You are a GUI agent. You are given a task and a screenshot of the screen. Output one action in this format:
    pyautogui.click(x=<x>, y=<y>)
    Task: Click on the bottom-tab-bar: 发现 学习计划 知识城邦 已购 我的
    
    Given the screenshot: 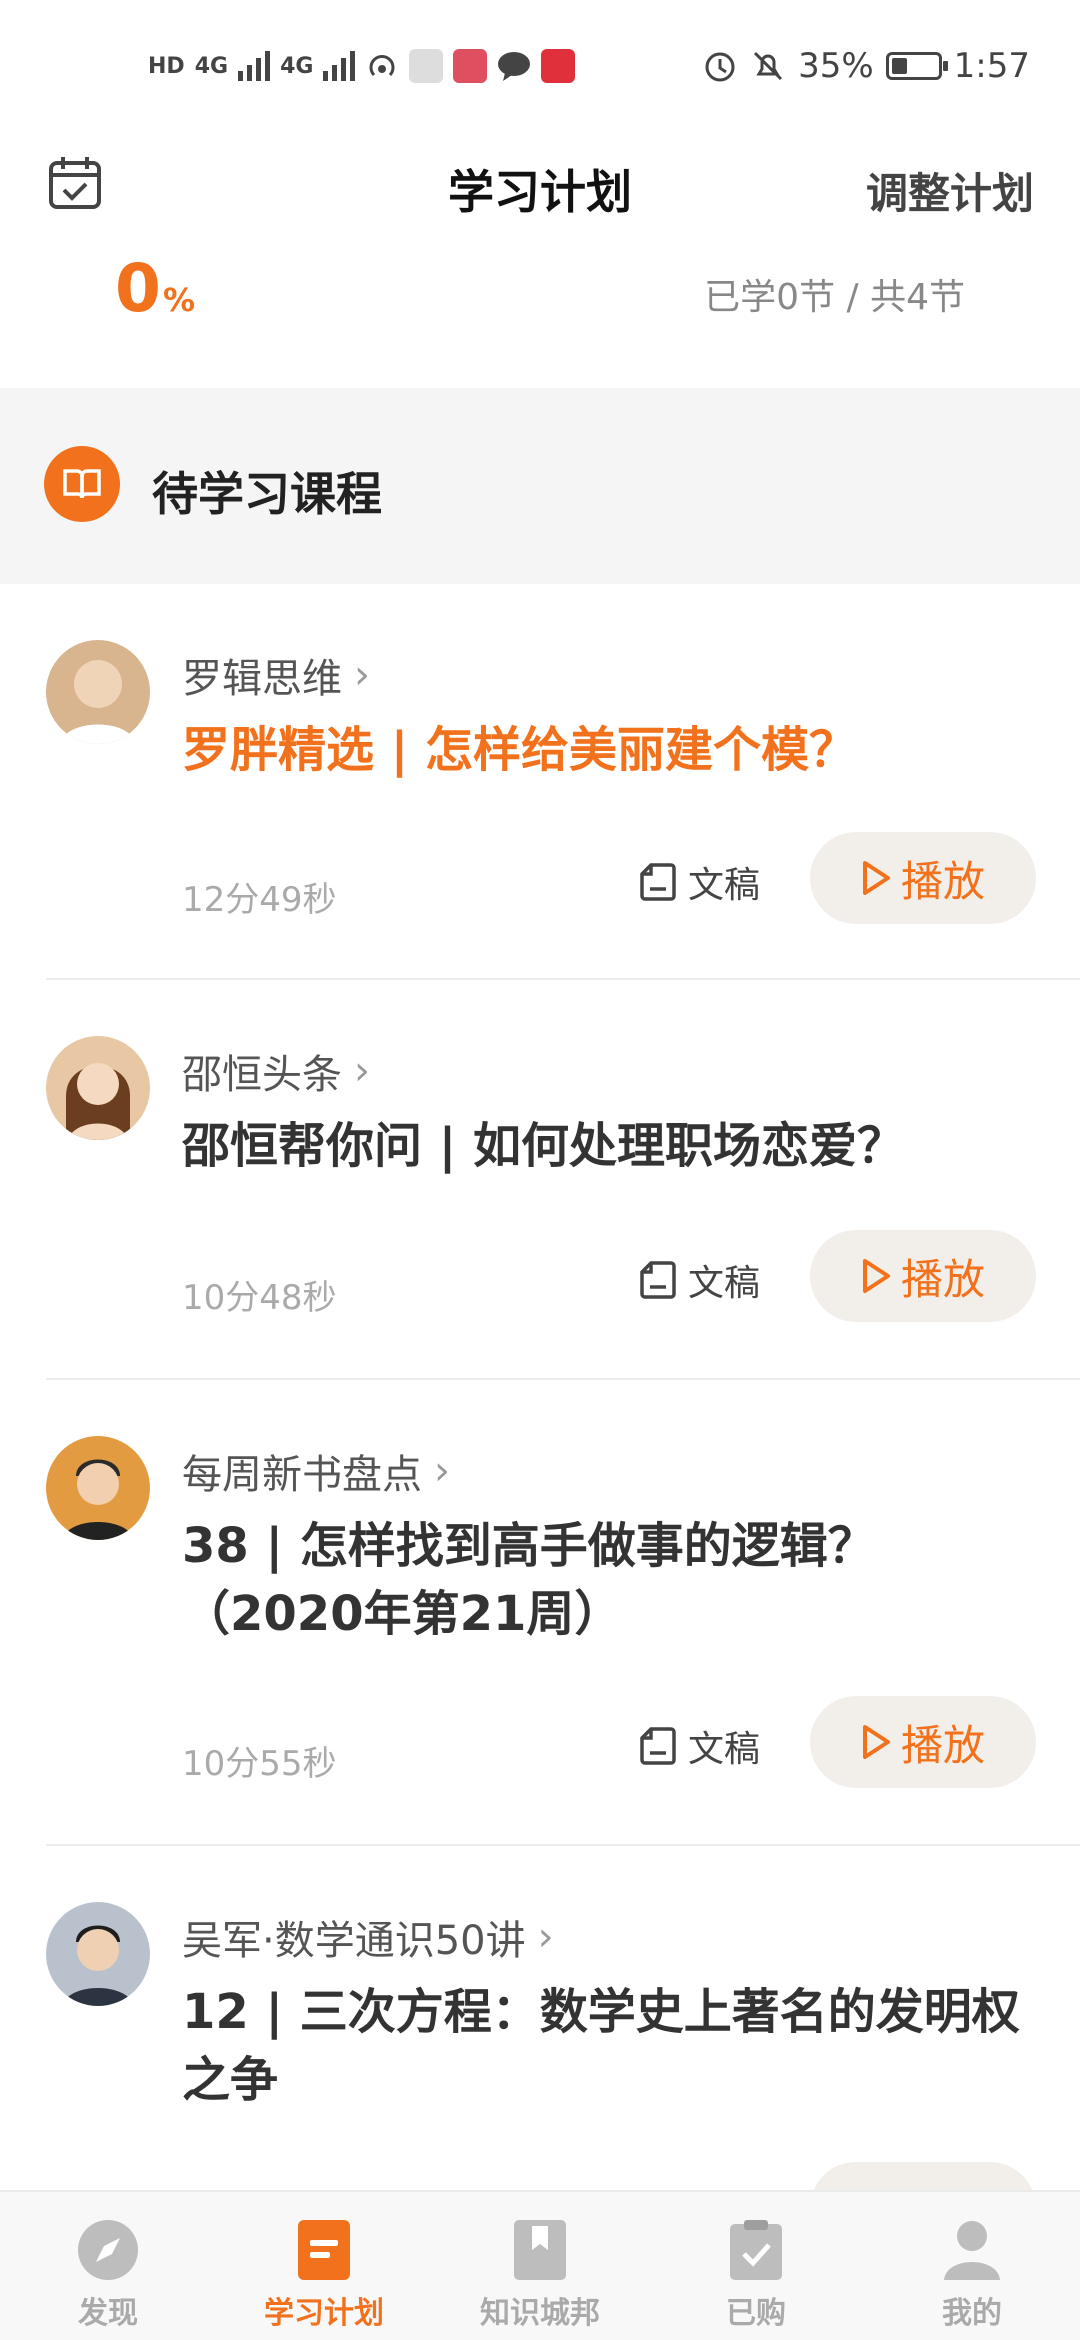 What is the action you would take?
    pyautogui.click(x=540, y=2265)
    